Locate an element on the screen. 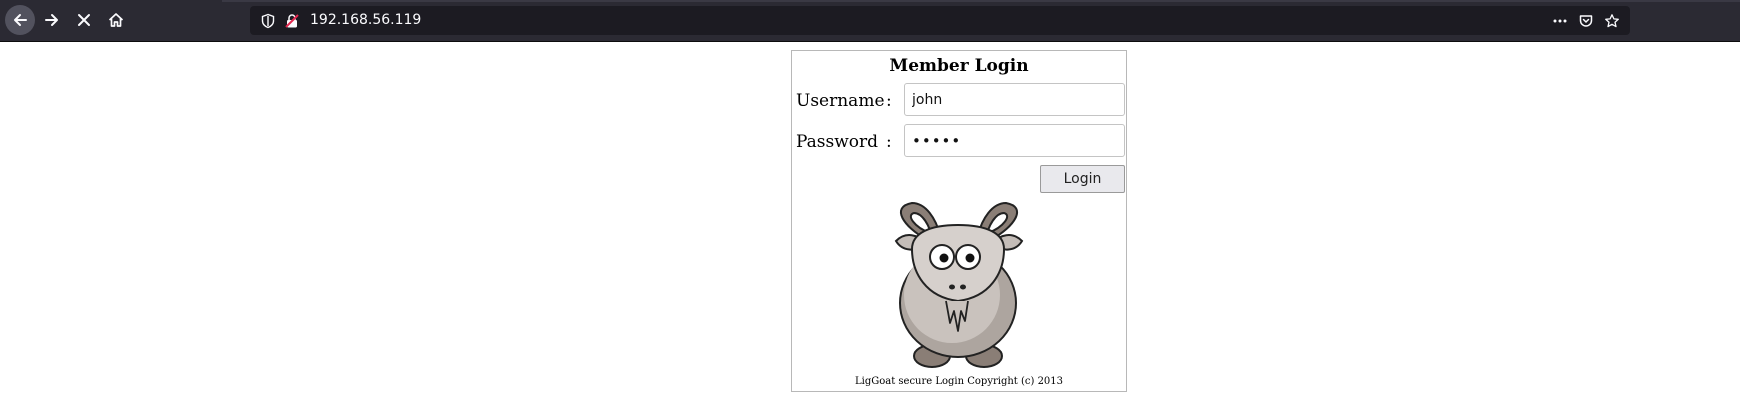 The height and width of the screenshot is (399, 1740). goat-image is located at coordinates (959, 284).